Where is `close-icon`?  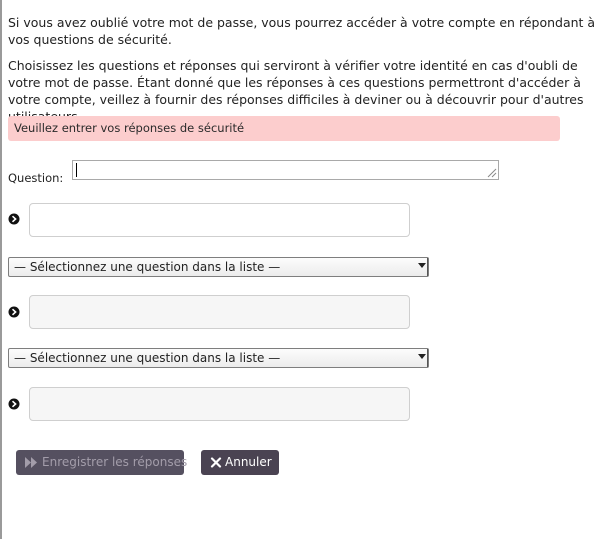
close-icon is located at coordinates (216, 462).